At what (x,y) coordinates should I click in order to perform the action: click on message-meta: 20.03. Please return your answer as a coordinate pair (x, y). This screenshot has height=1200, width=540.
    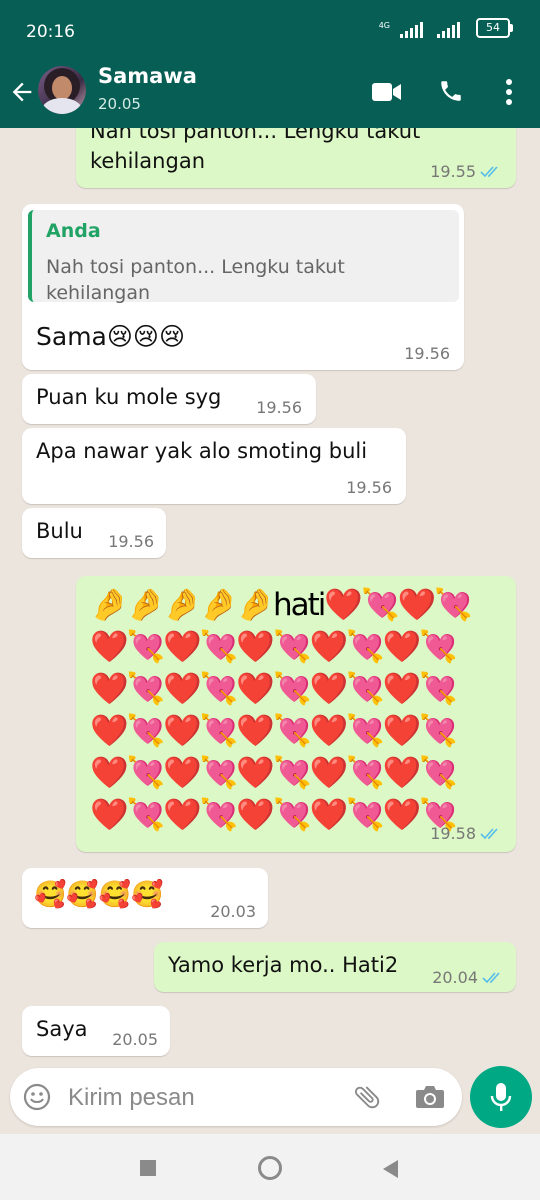
    Looking at the image, I should click on (233, 911).